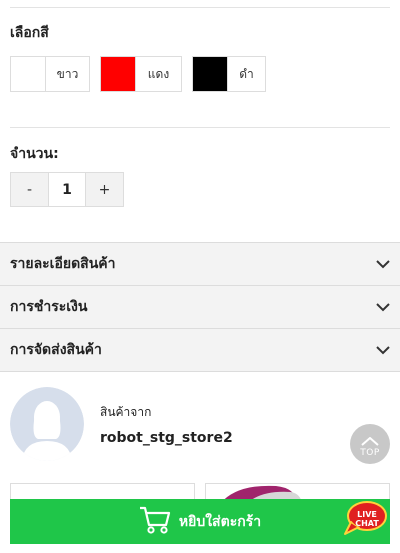 Image resolution: width=400 pixels, height=553 pixels. Describe the element at coordinates (49, 307) in the screenshot. I see `accordion-title: การชำระเงิน` at that location.